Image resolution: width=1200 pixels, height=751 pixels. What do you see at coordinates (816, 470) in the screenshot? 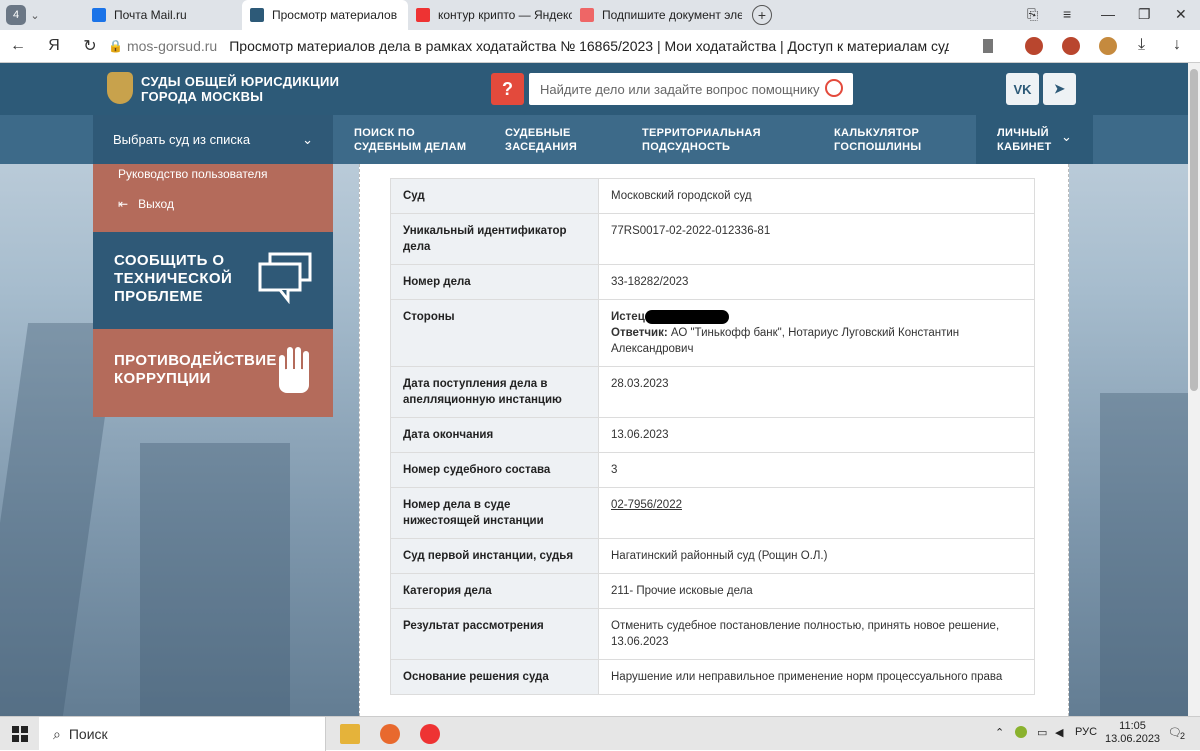
I see `row-value: 3` at bounding box center [816, 470].